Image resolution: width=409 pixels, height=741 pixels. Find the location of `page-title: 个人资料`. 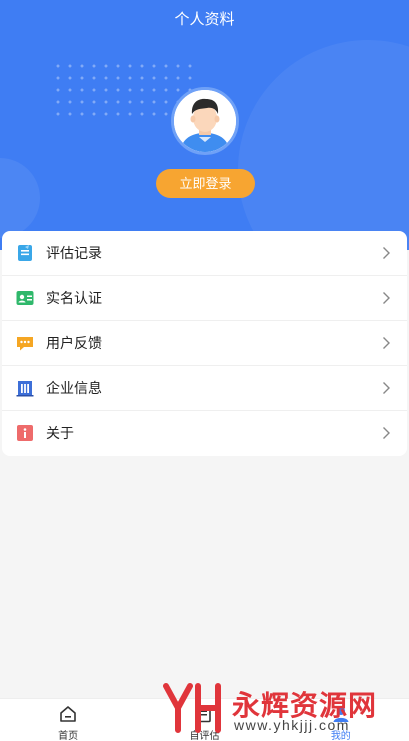

page-title: 个人资料 is located at coordinates (204, 19).